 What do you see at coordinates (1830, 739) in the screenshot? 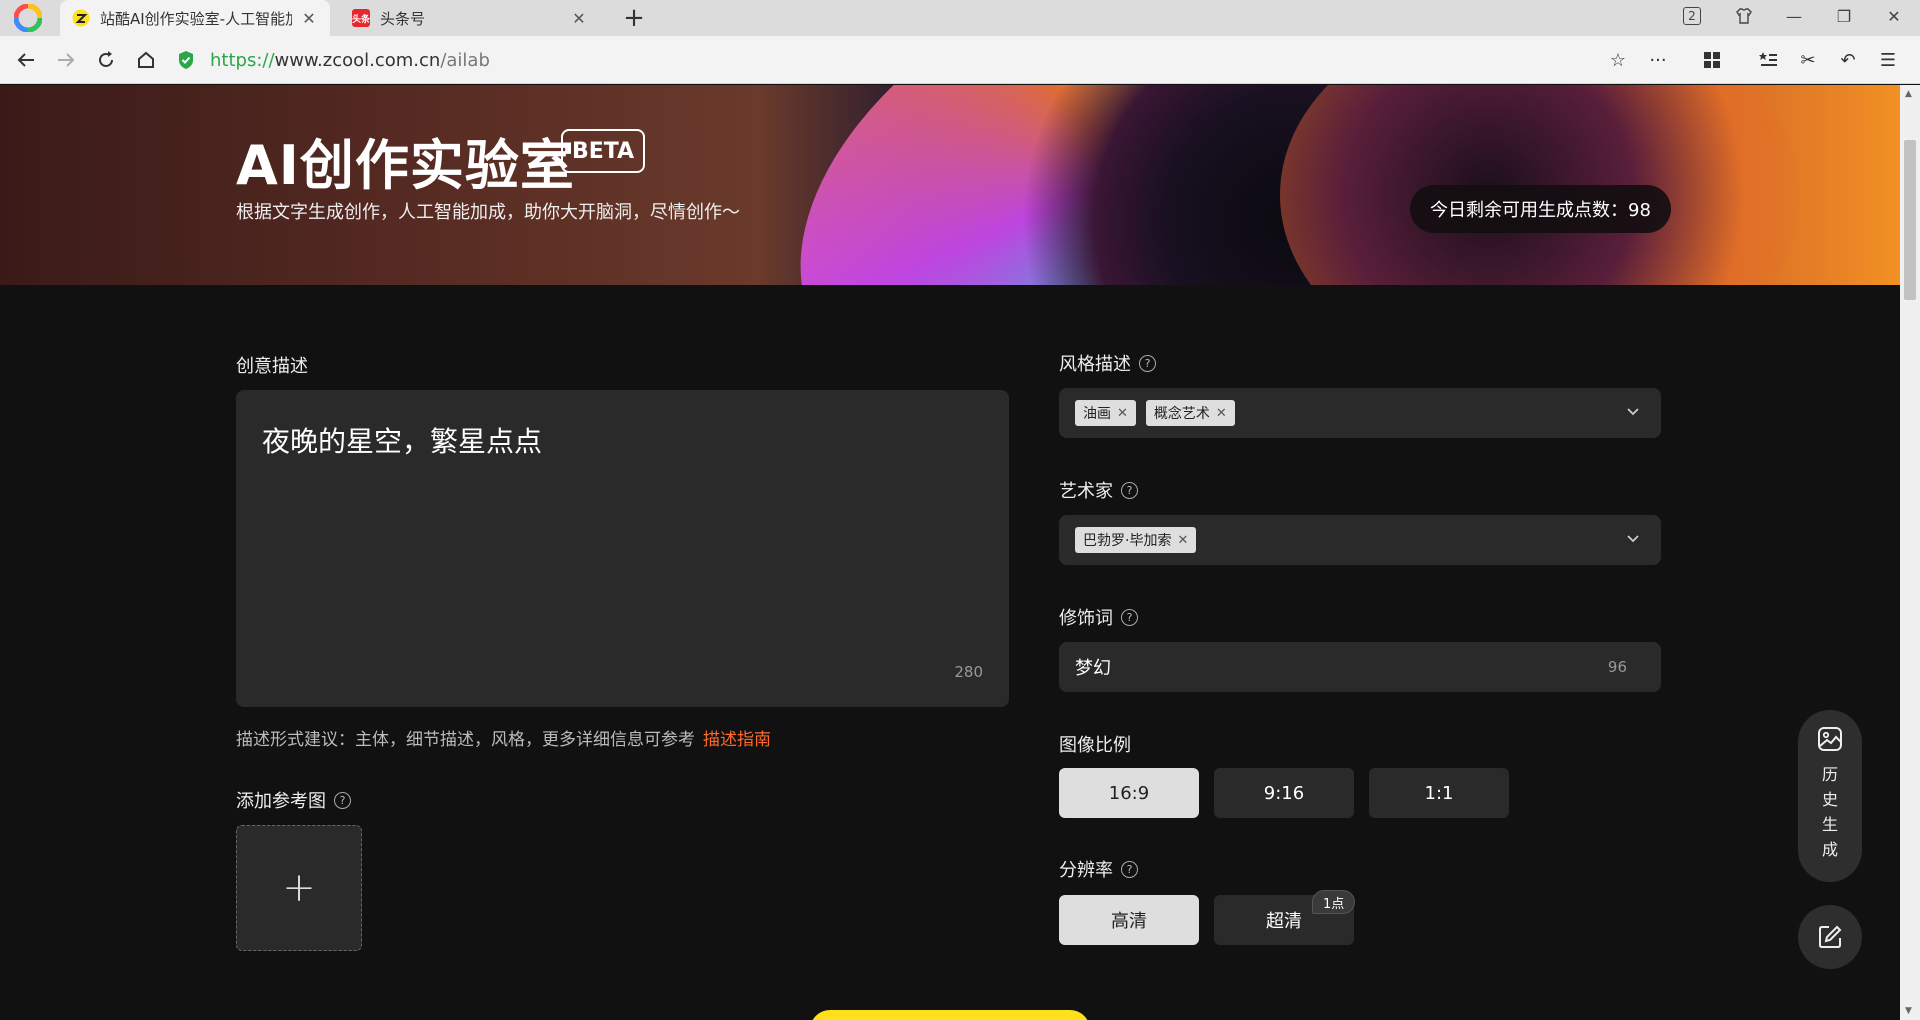
I see `image-history-icon` at bounding box center [1830, 739].